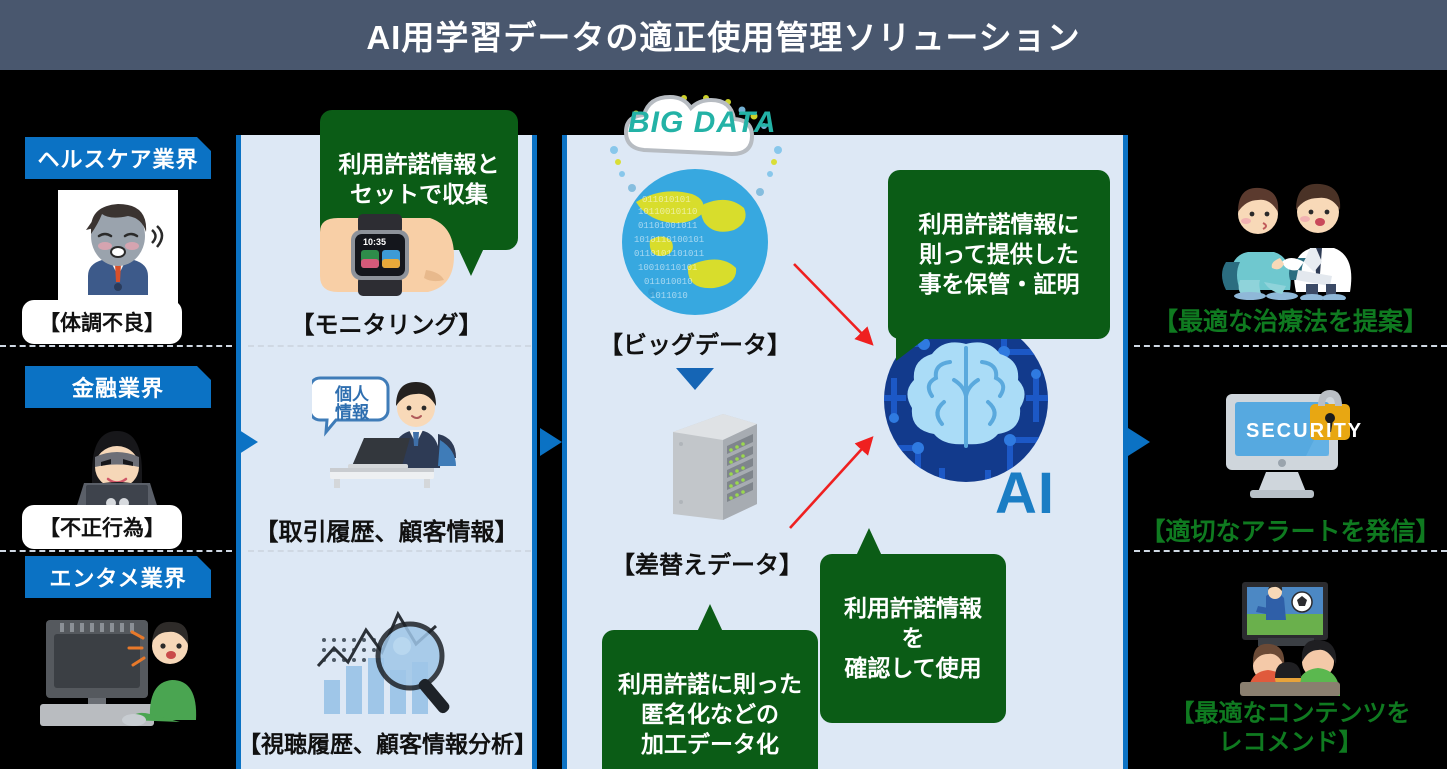  I want to click on row-divider-2-right, so click(1290, 551).